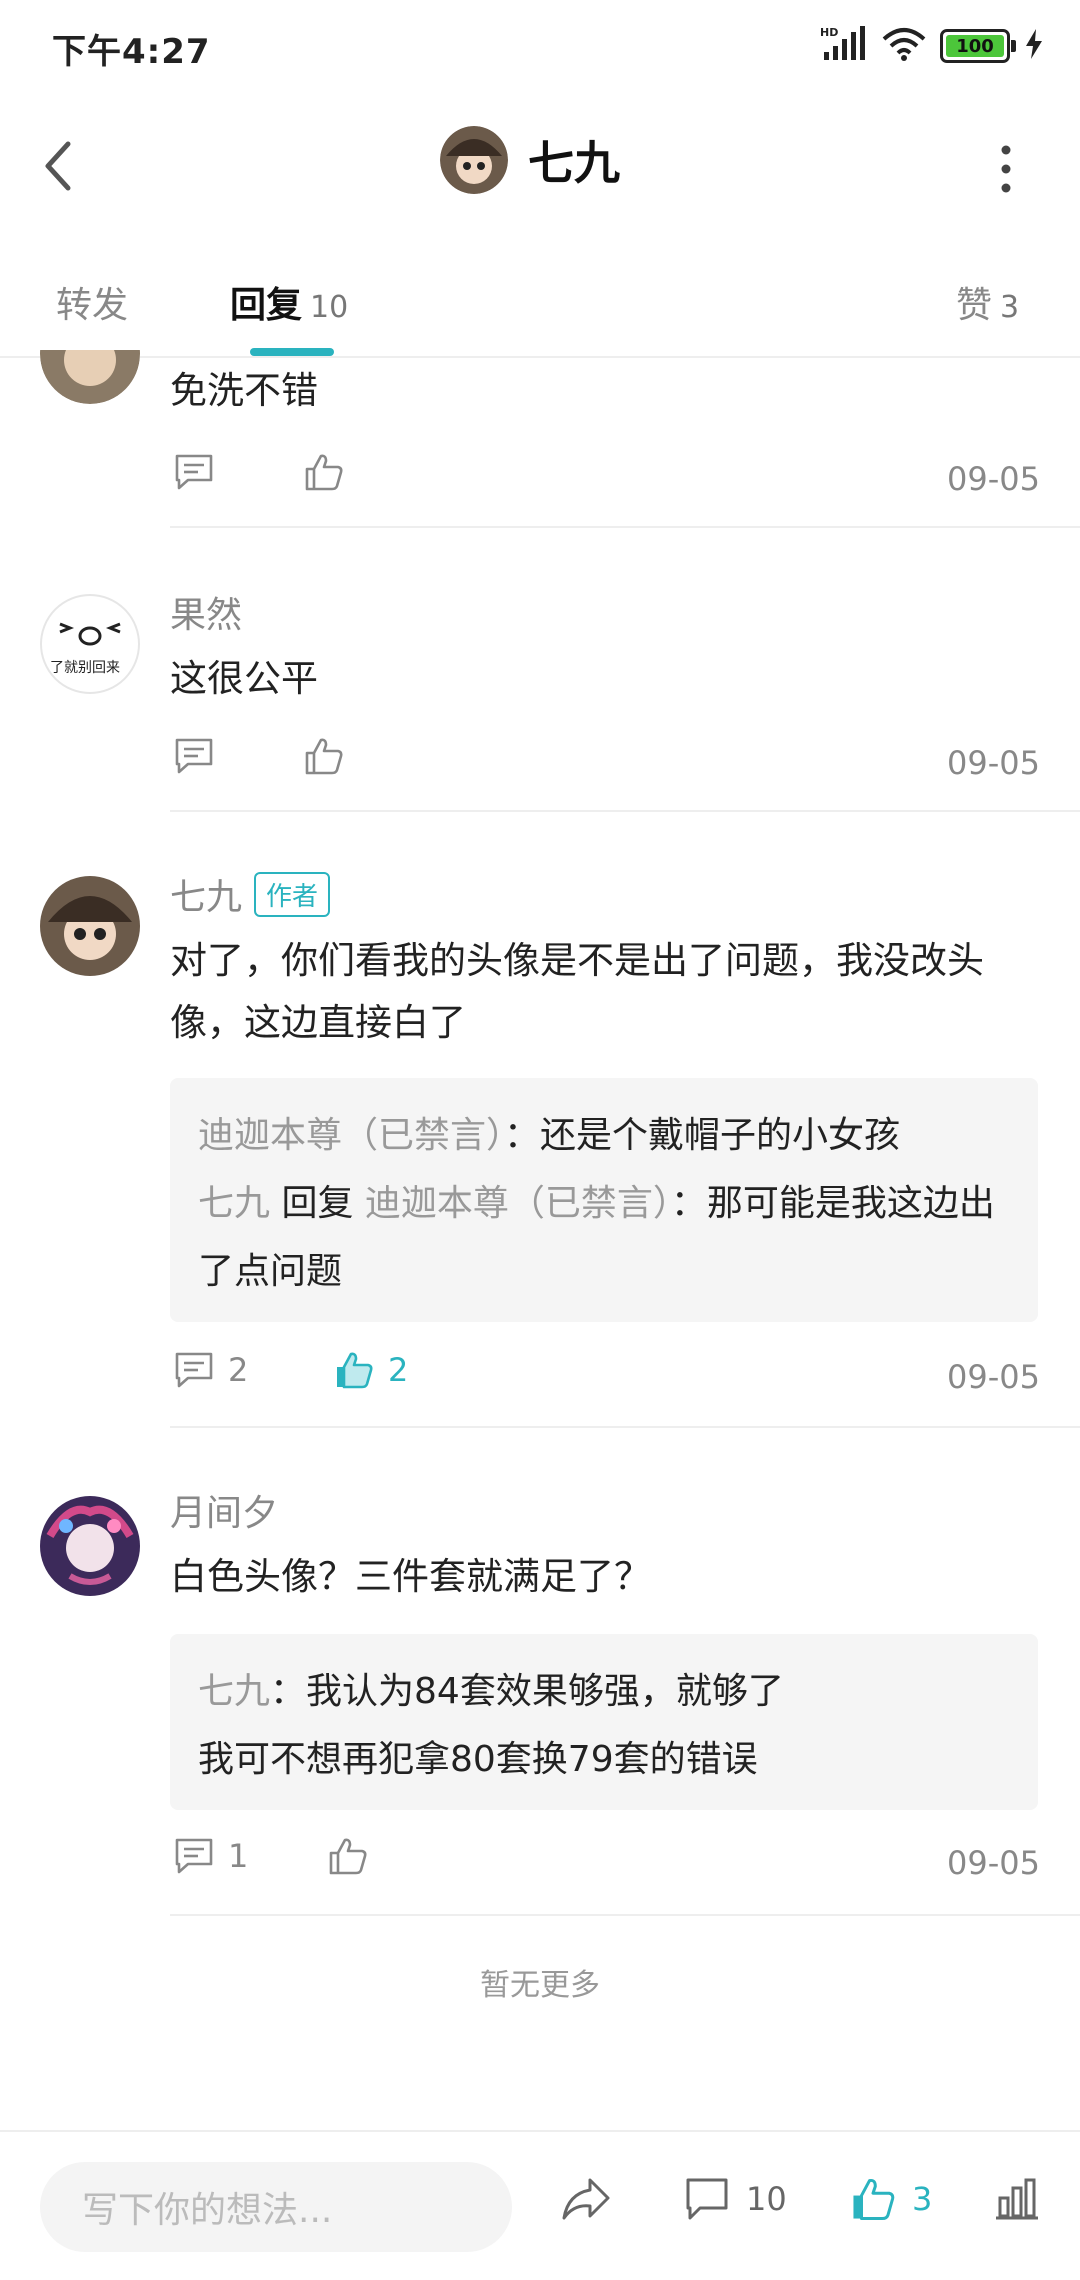 The width and height of the screenshot is (1080, 2280). Describe the element at coordinates (317, 1203) in the screenshot. I see `reply-verb: 回复` at that location.